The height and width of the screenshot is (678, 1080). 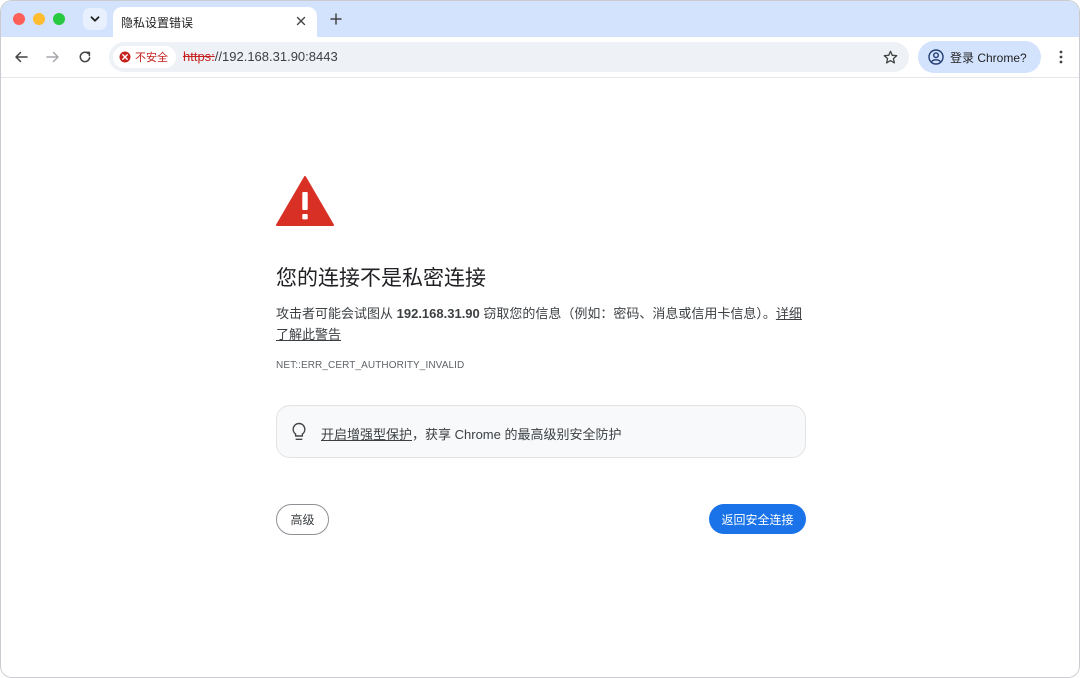 I want to click on tip-rest: ，获享 Chrome 的最高级别安全防护, so click(x=517, y=434).